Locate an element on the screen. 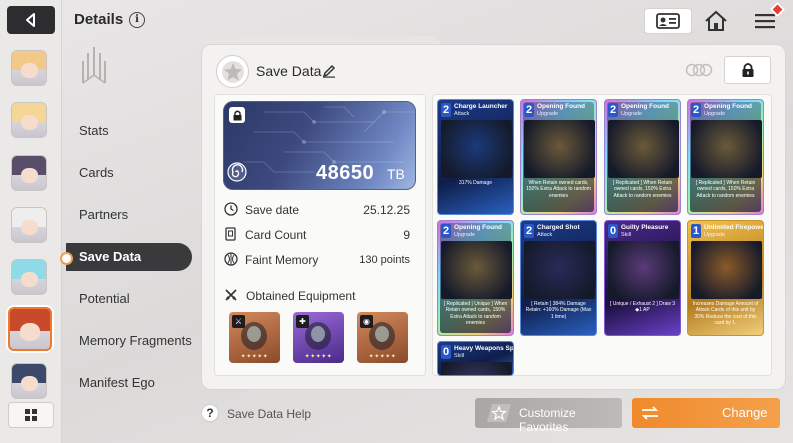 This screenshot has height=443, width=793. grid-view-button is located at coordinates (31, 415).